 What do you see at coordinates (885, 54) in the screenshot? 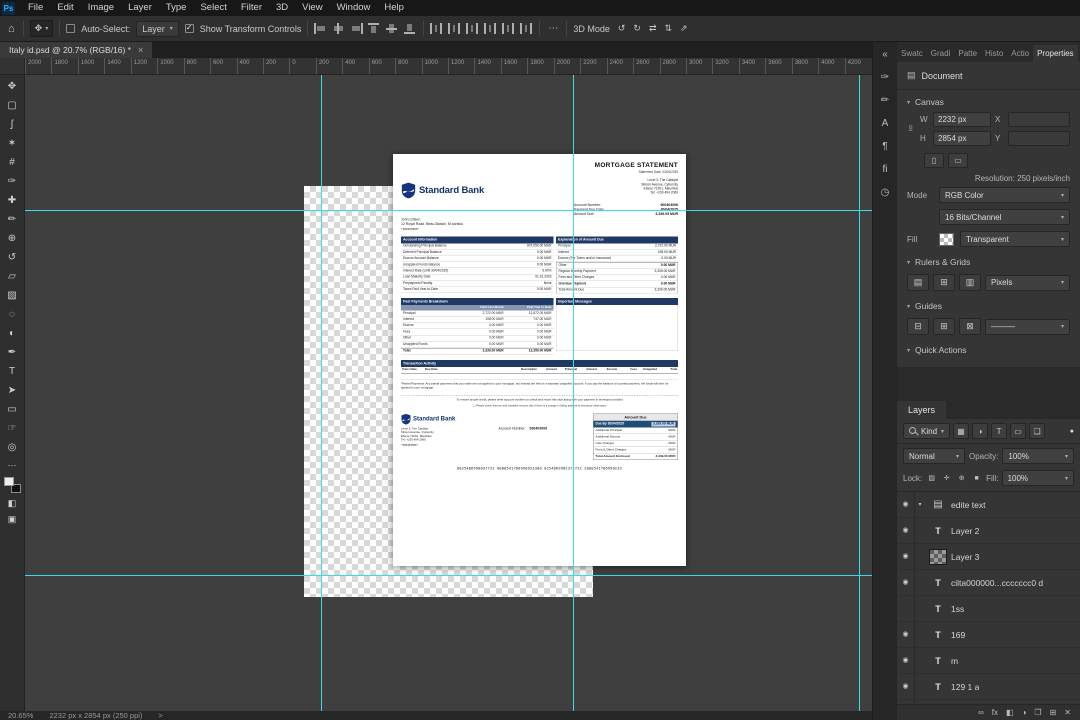
I see `collapse-panels-icon: «` at bounding box center [885, 54].